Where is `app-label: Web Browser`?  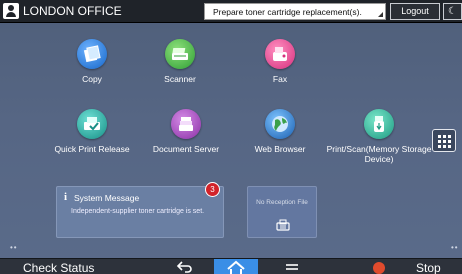 app-label: Web Browser is located at coordinates (280, 149).